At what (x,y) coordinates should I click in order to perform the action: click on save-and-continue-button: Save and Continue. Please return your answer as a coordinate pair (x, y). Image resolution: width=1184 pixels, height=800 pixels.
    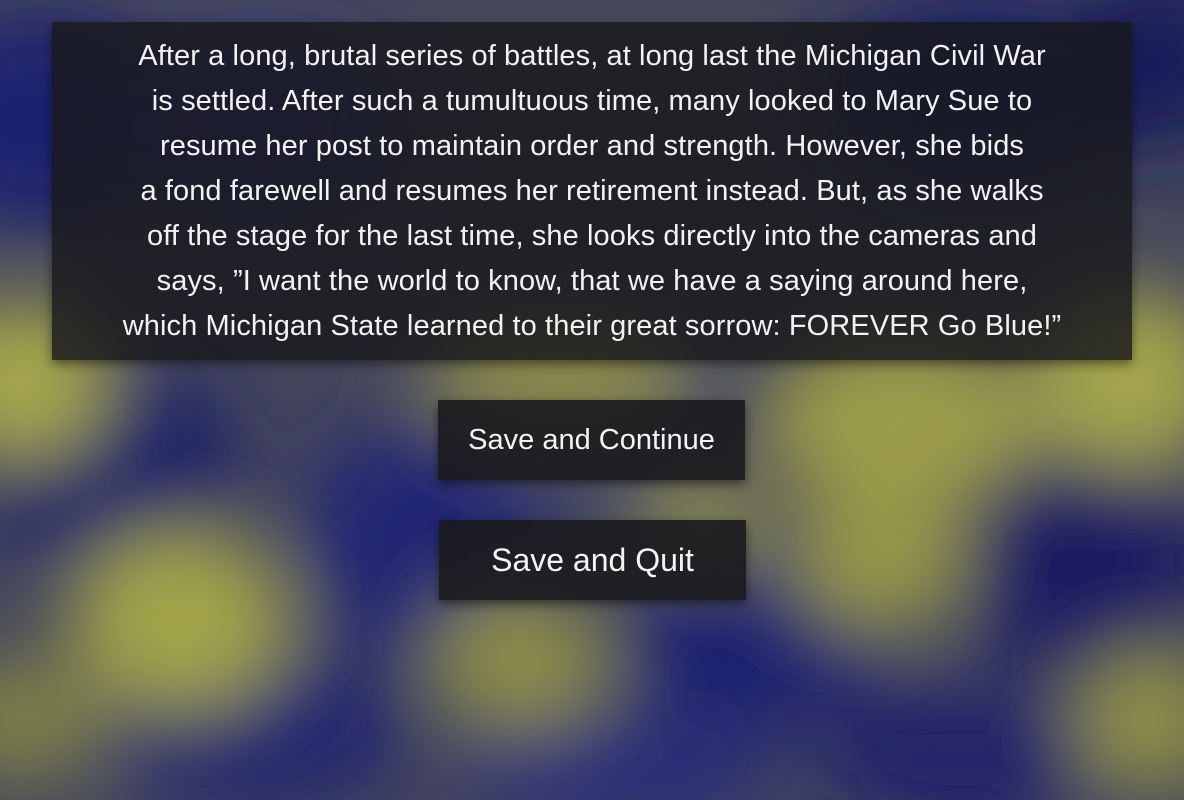
    Looking at the image, I should click on (591, 440).